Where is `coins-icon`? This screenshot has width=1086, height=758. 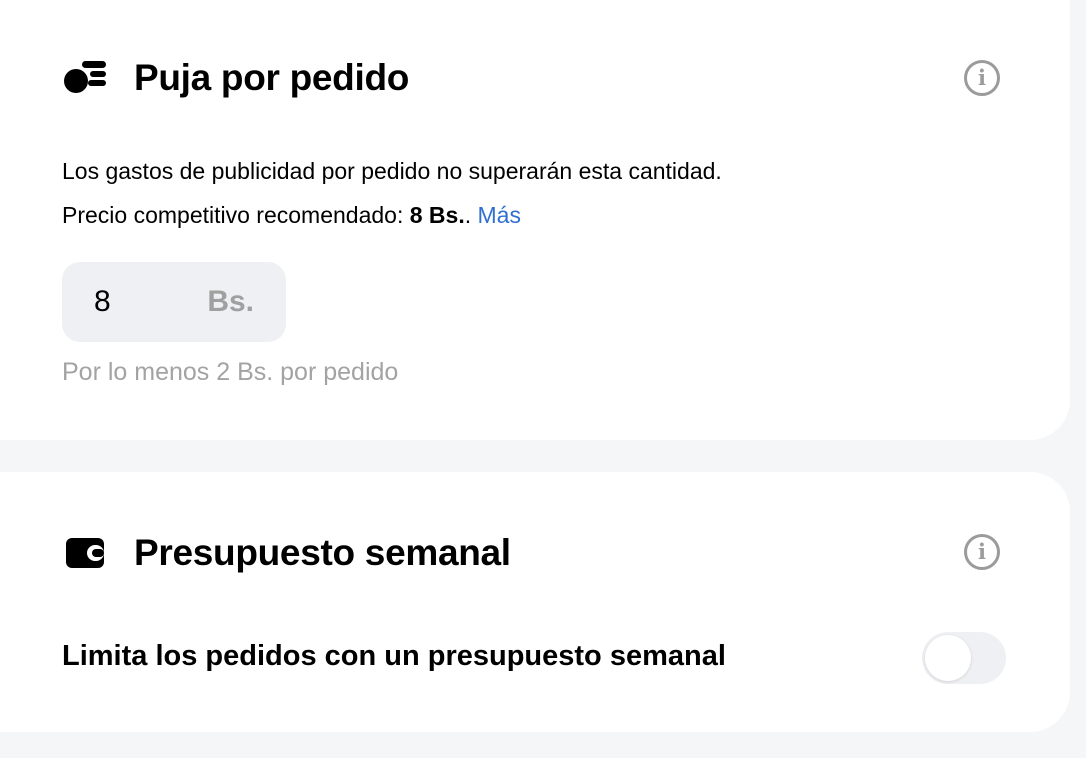 coins-icon is located at coordinates (85, 78).